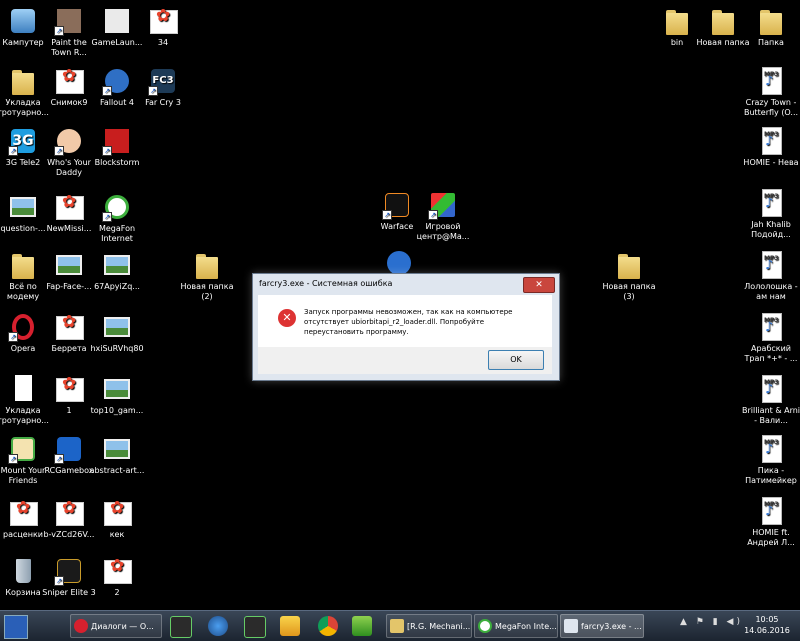 The width and height of the screenshot is (800, 641). What do you see at coordinates (443, 205) in the screenshot?
I see `rubiks-cube-icon: ↗` at bounding box center [443, 205].